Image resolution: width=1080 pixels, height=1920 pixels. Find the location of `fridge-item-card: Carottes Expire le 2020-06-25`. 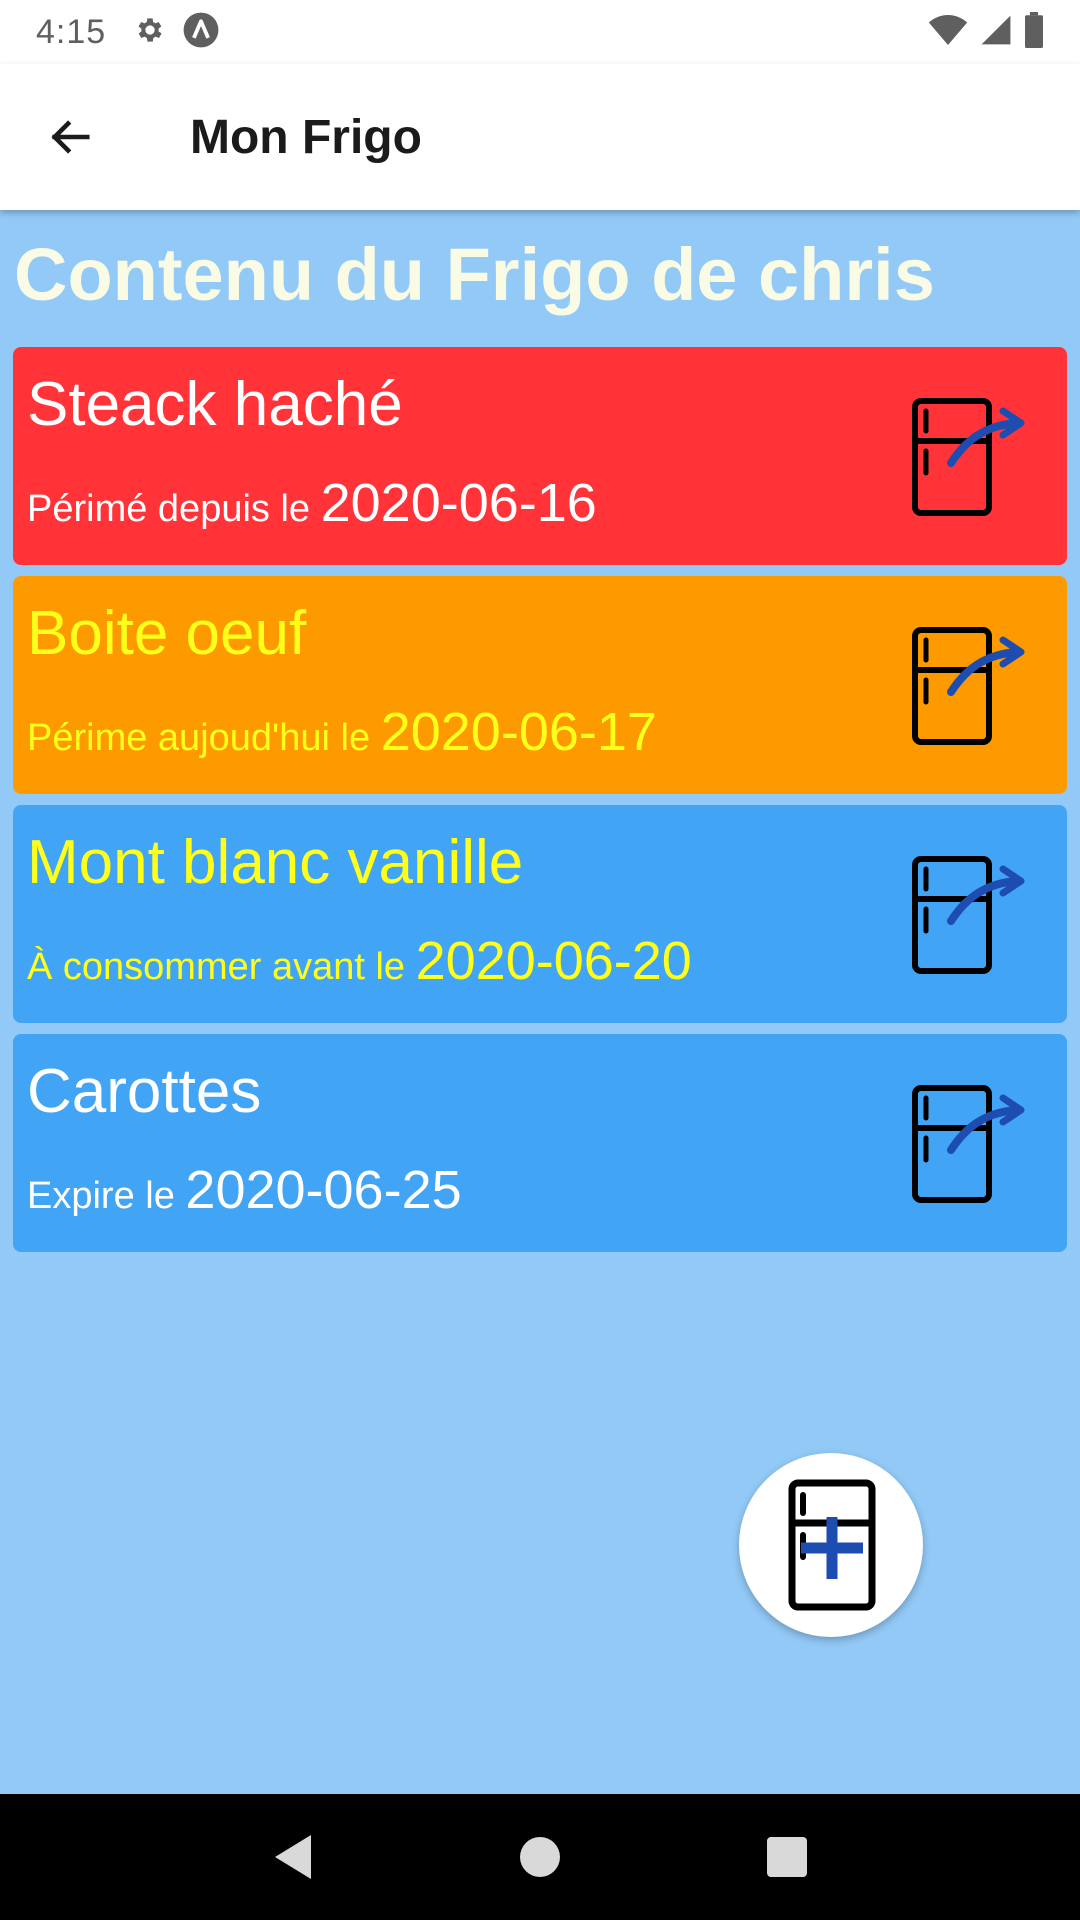

fridge-item-card: Carottes Expire le 2020-06-25 is located at coordinates (540, 1143).